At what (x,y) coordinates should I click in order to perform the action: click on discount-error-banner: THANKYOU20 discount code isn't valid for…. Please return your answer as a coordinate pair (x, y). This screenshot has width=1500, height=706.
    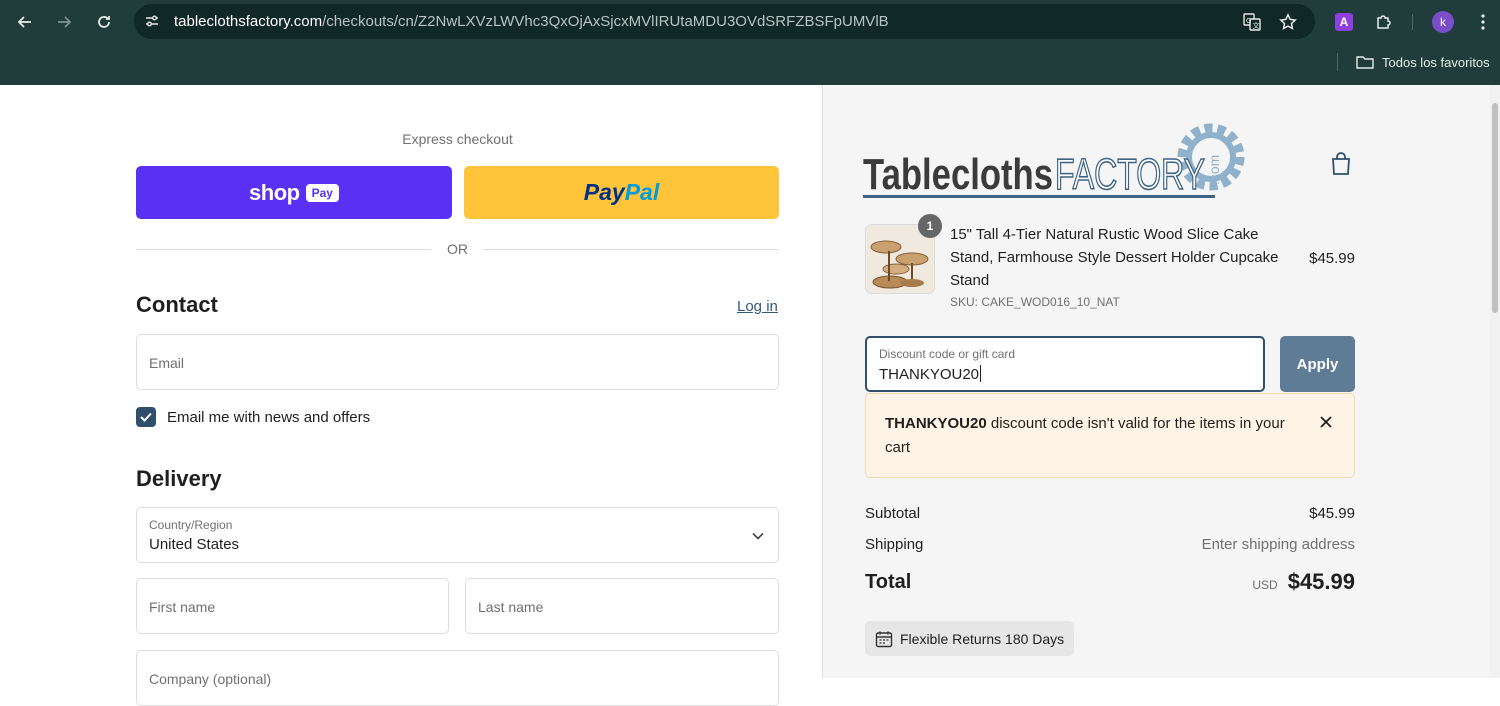
    Looking at the image, I should click on (1110, 435).